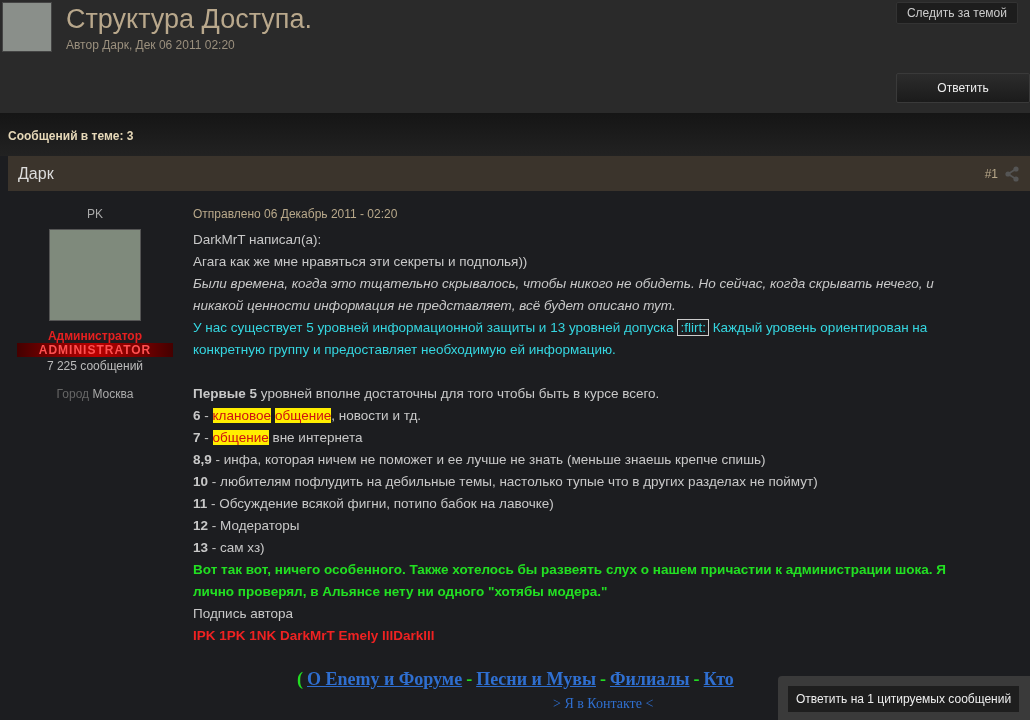  I want to click on post-date: Отправлено 06 Декабрь 2011 - 02:20, so click(296, 214).